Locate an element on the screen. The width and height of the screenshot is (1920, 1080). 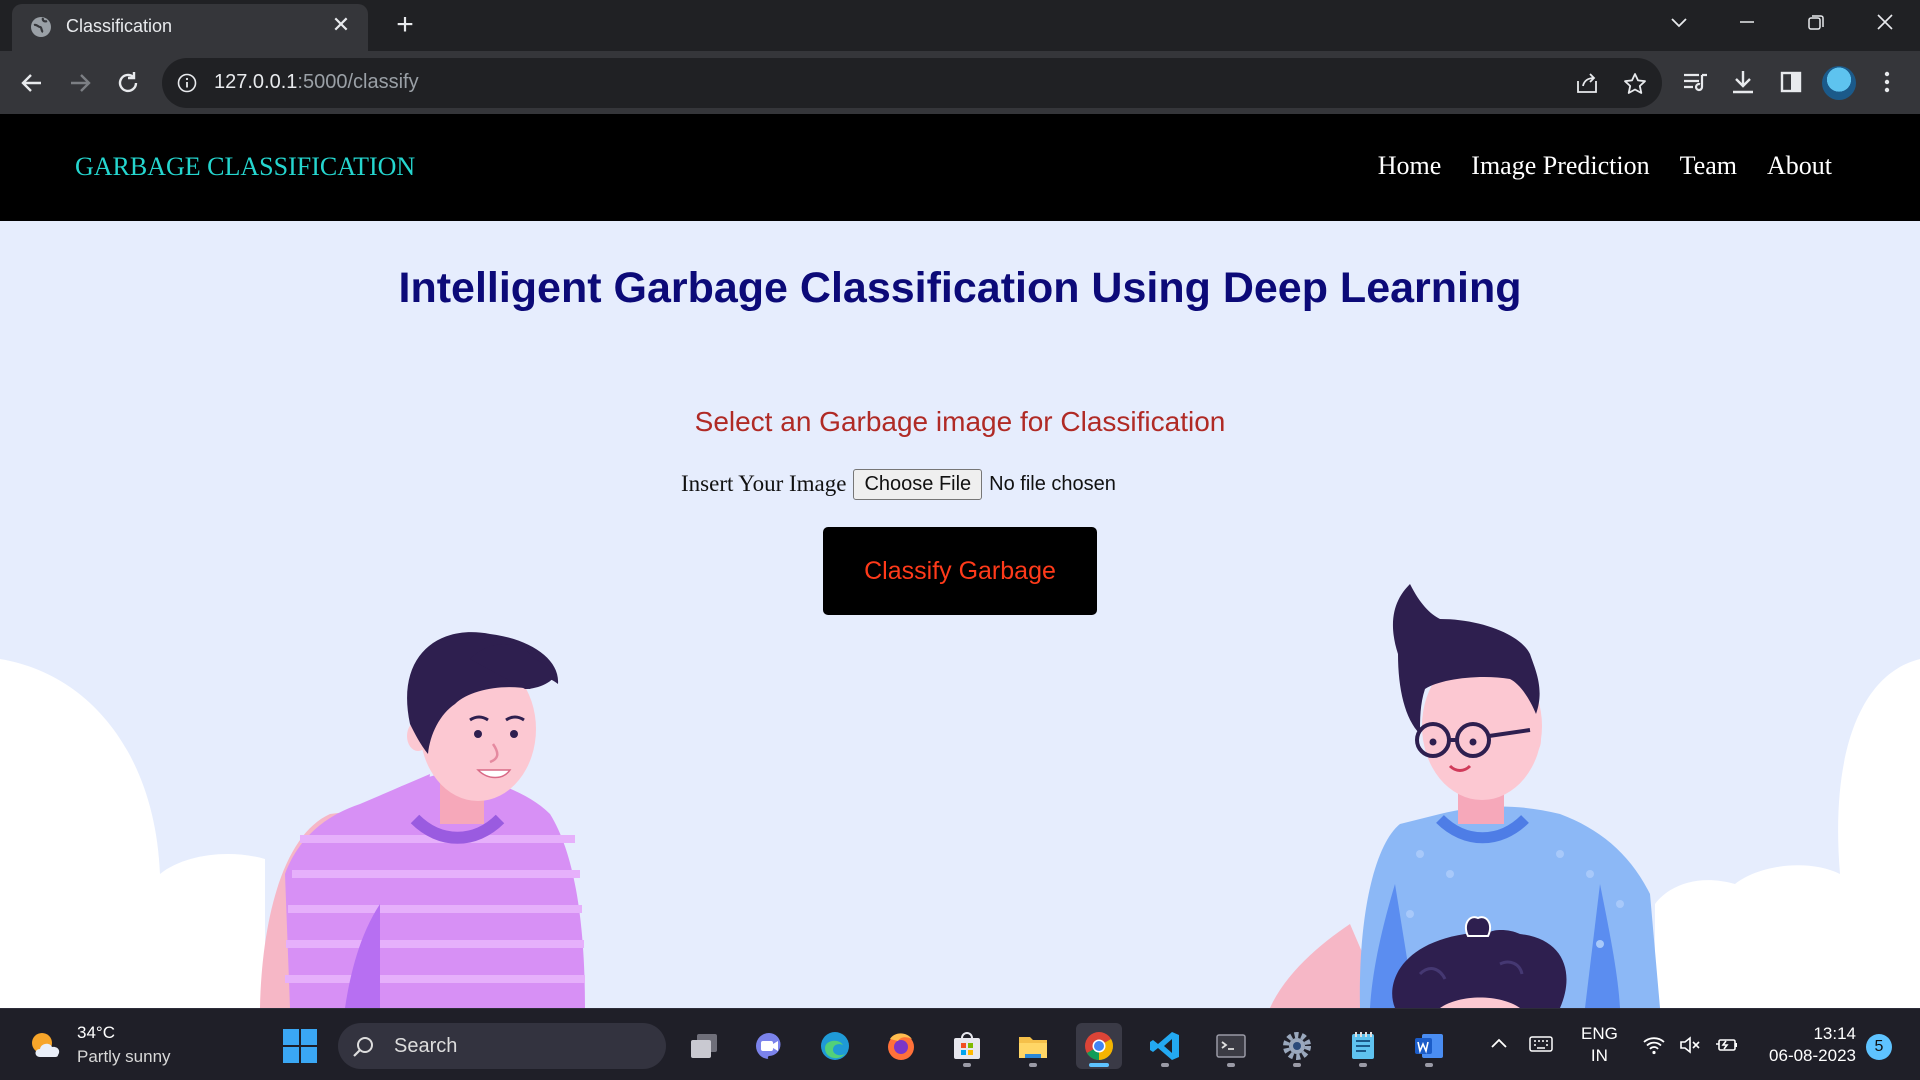
system-clock: 13:14 06-08-2023 is located at coordinates (1809, 1045).